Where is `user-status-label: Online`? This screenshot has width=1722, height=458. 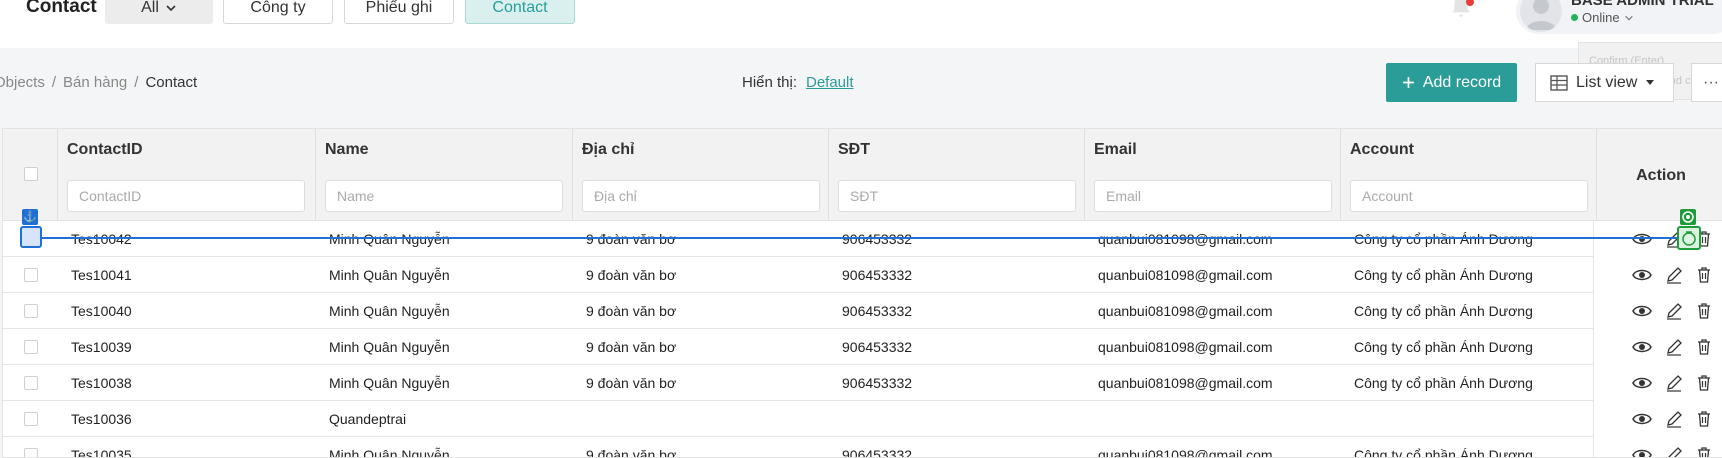 user-status-label: Online is located at coordinates (1601, 17).